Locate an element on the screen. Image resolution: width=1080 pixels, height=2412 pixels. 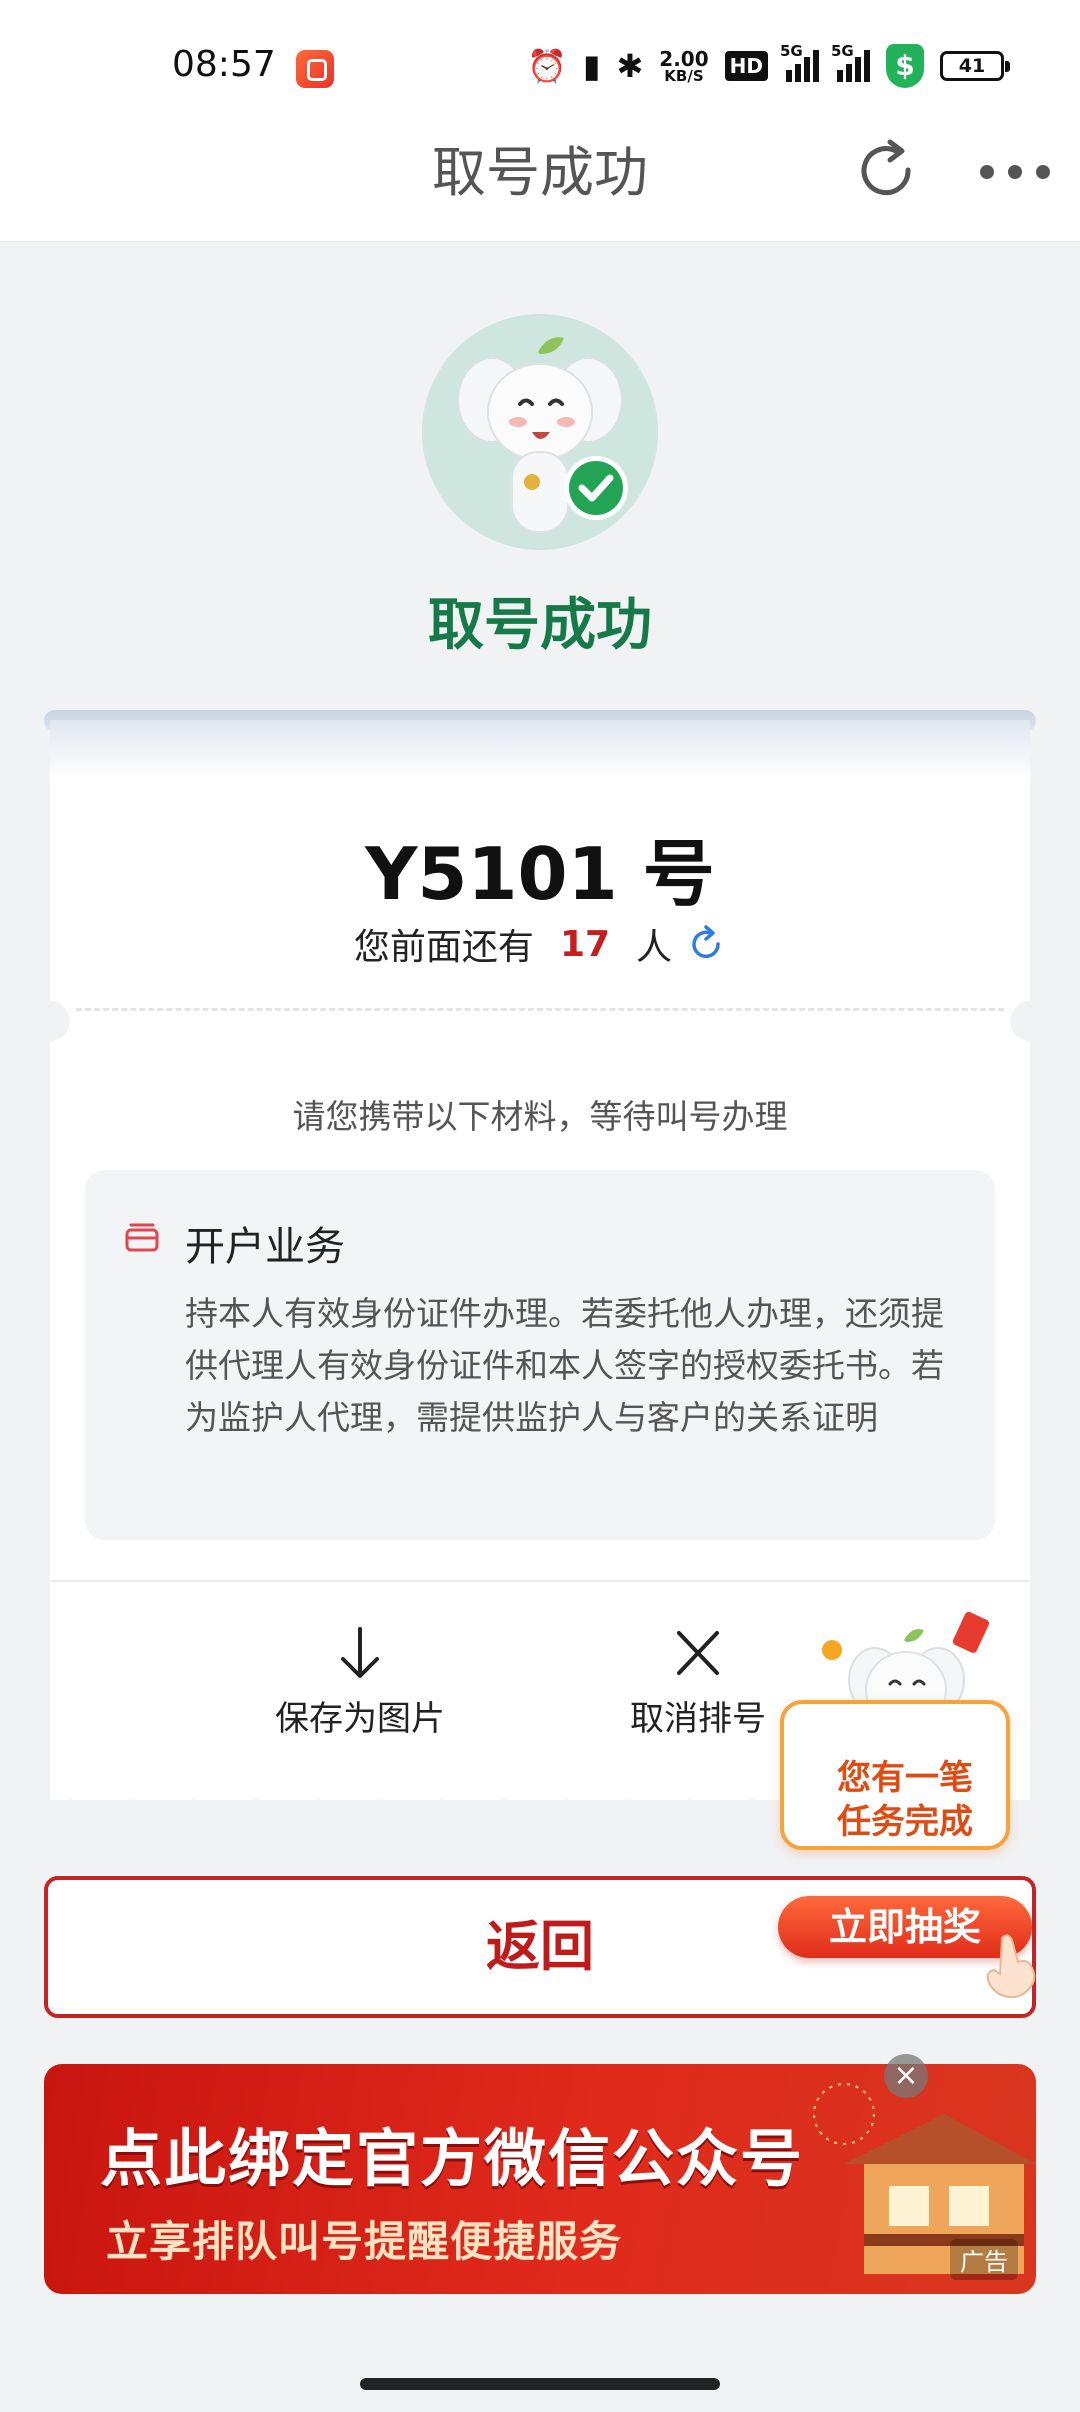
shield-icon: $ is located at coordinates (905, 66).